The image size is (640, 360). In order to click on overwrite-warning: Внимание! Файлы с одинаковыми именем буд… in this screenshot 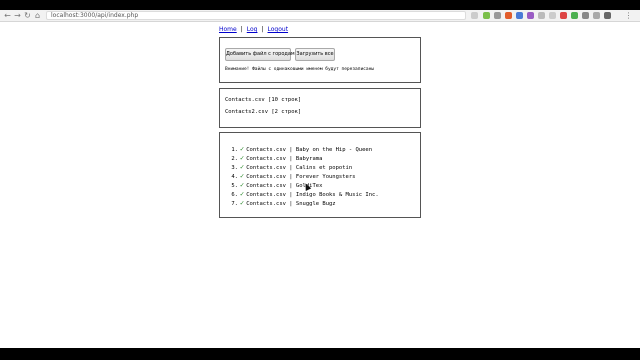, I will do `click(300, 69)`.